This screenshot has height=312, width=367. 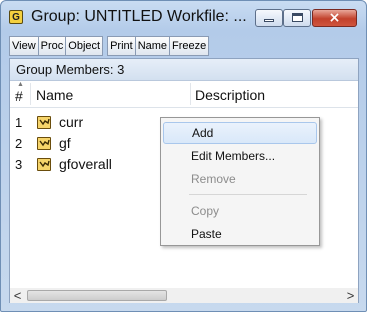 I want to click on view-button: View, so click(x=24, y=46).